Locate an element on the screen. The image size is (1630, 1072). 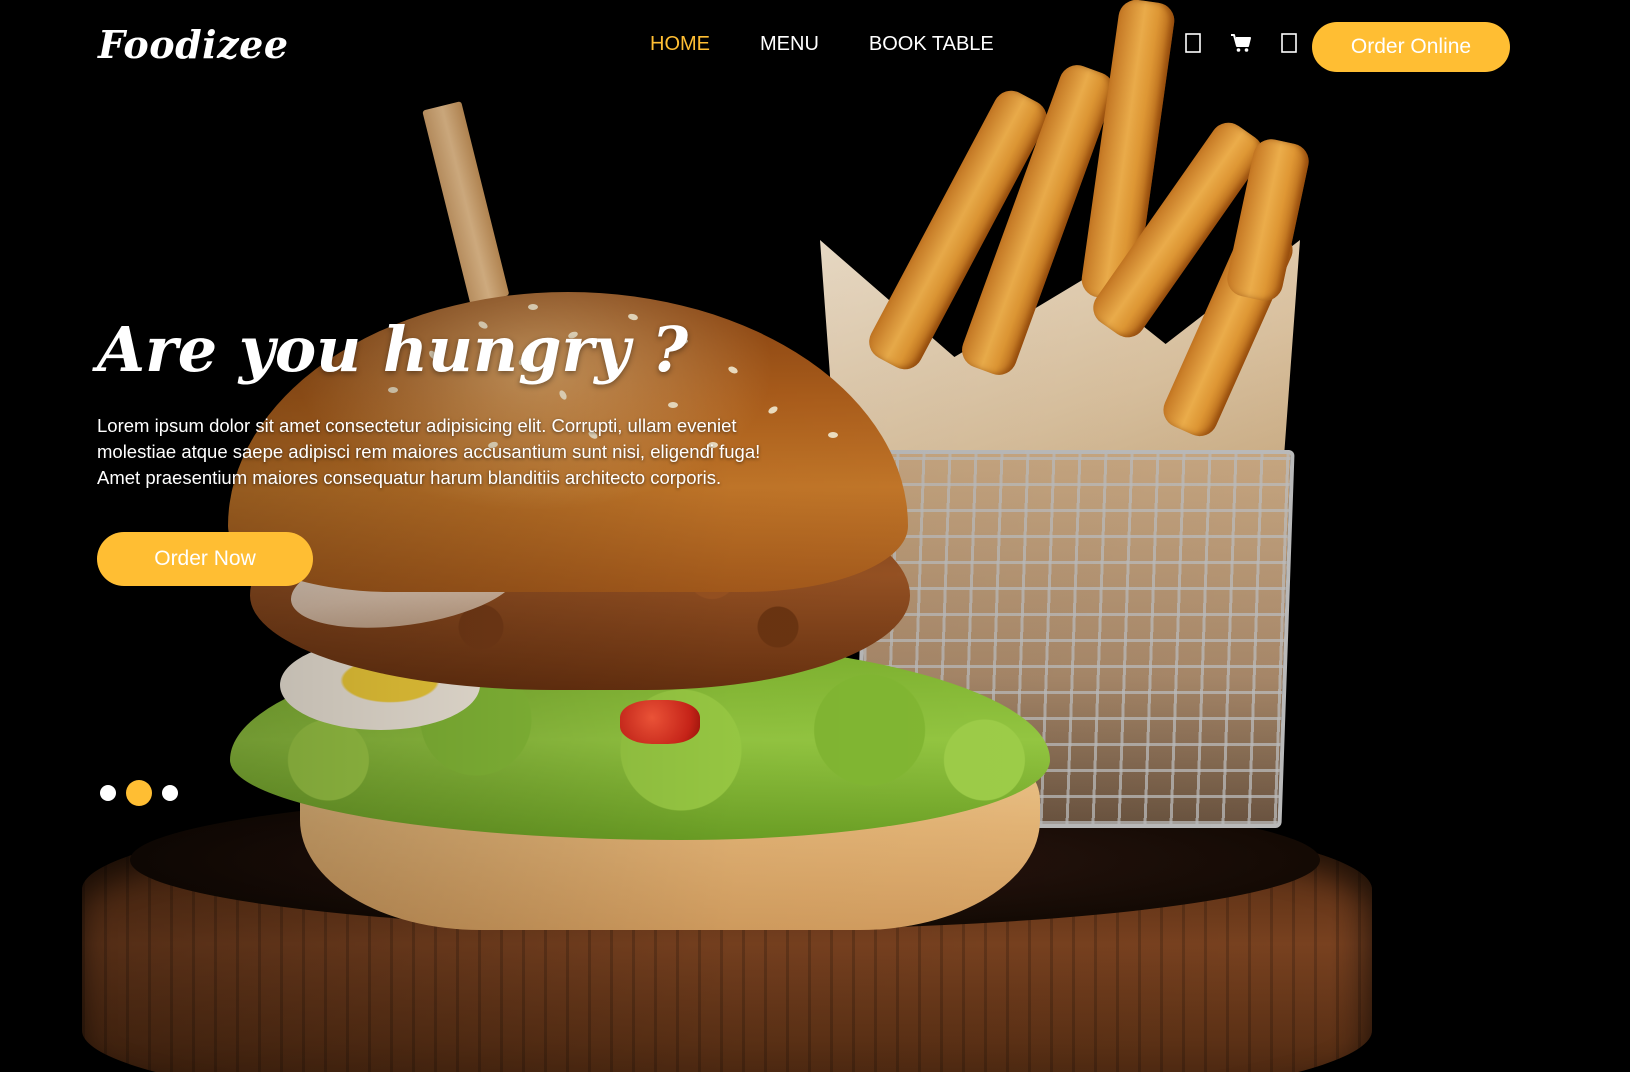
nav-item-menu: MENU is located at coordinates (789, 44).